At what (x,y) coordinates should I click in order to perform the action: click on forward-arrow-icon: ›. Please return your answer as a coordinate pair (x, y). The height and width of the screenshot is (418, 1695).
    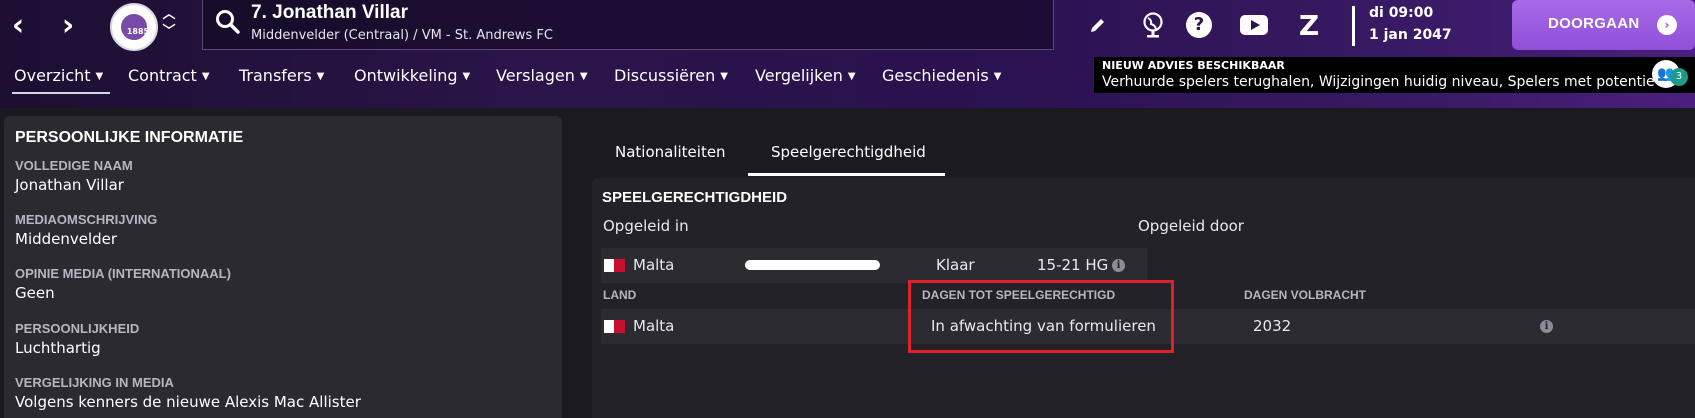
    Looking at the image, I should click on (68, 26).